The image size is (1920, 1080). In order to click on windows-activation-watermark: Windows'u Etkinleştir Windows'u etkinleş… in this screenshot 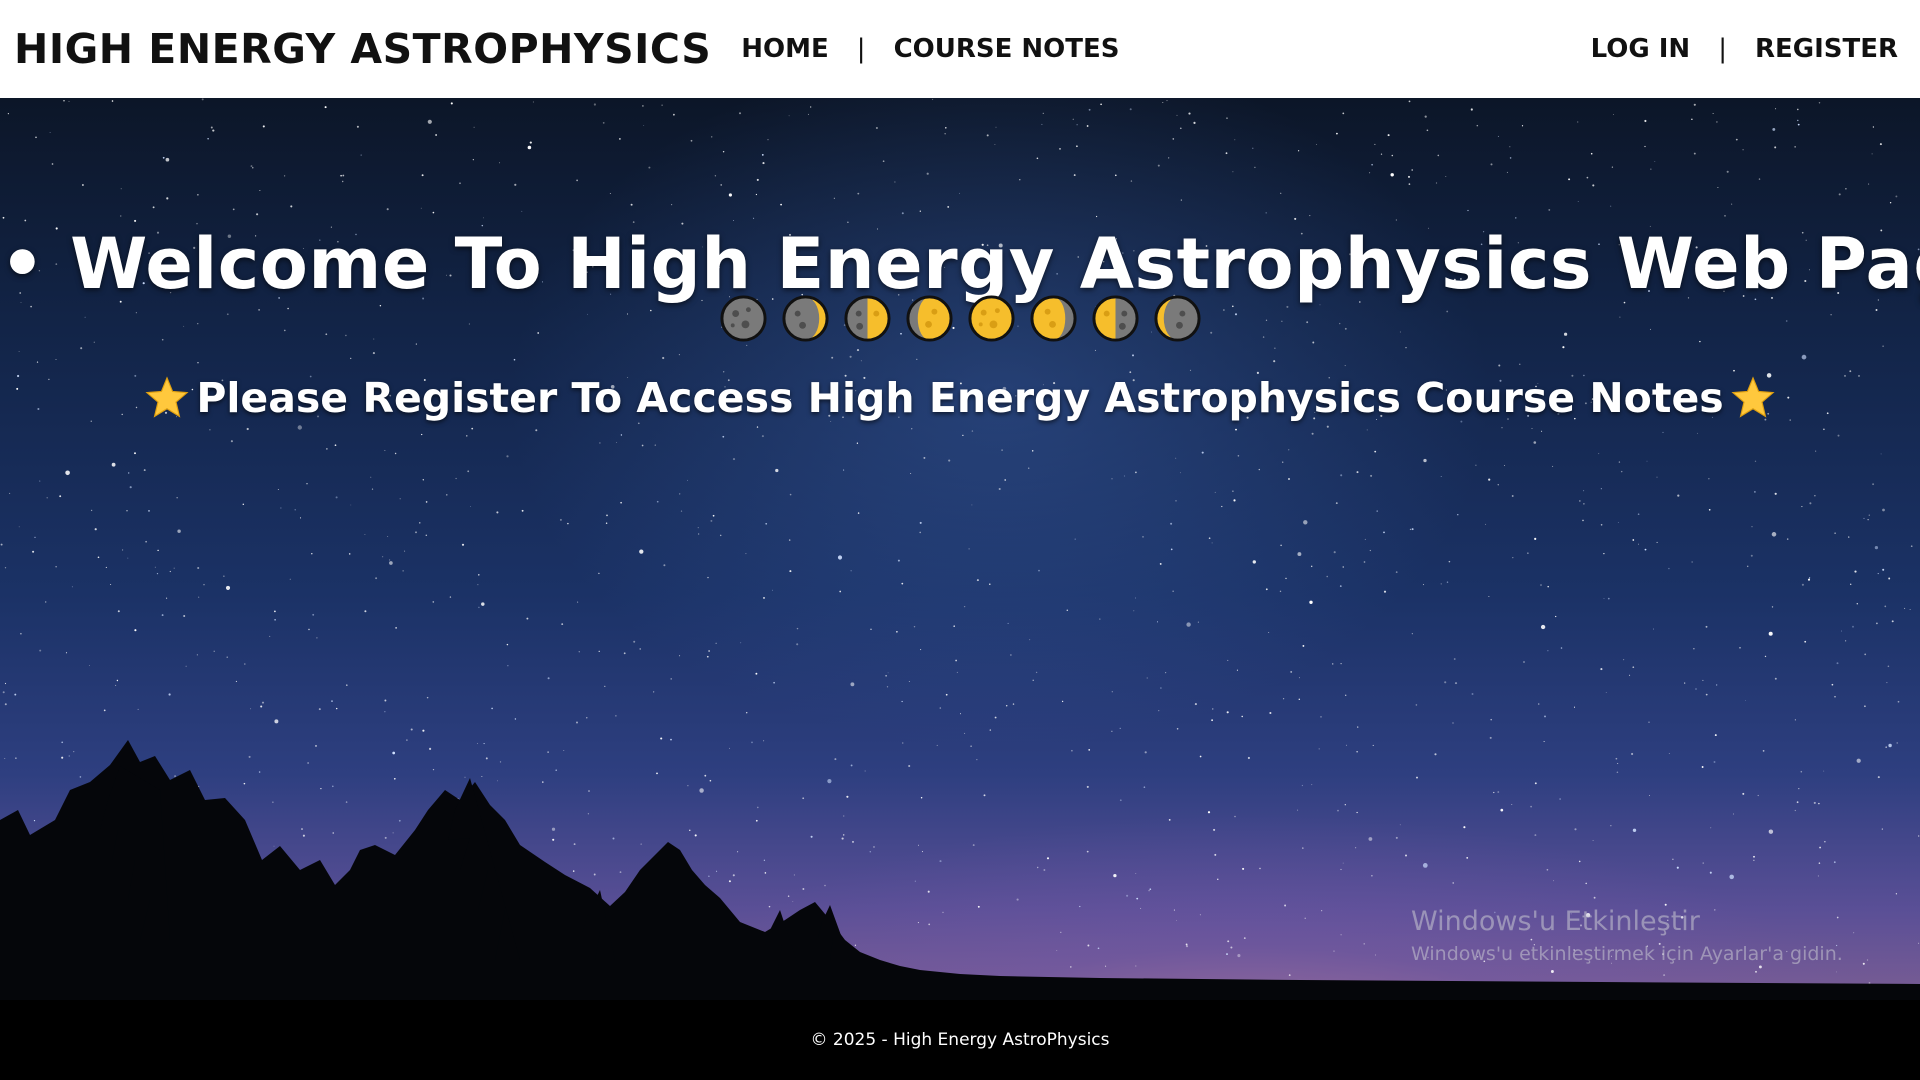, I will do `click(1627, 935)`.